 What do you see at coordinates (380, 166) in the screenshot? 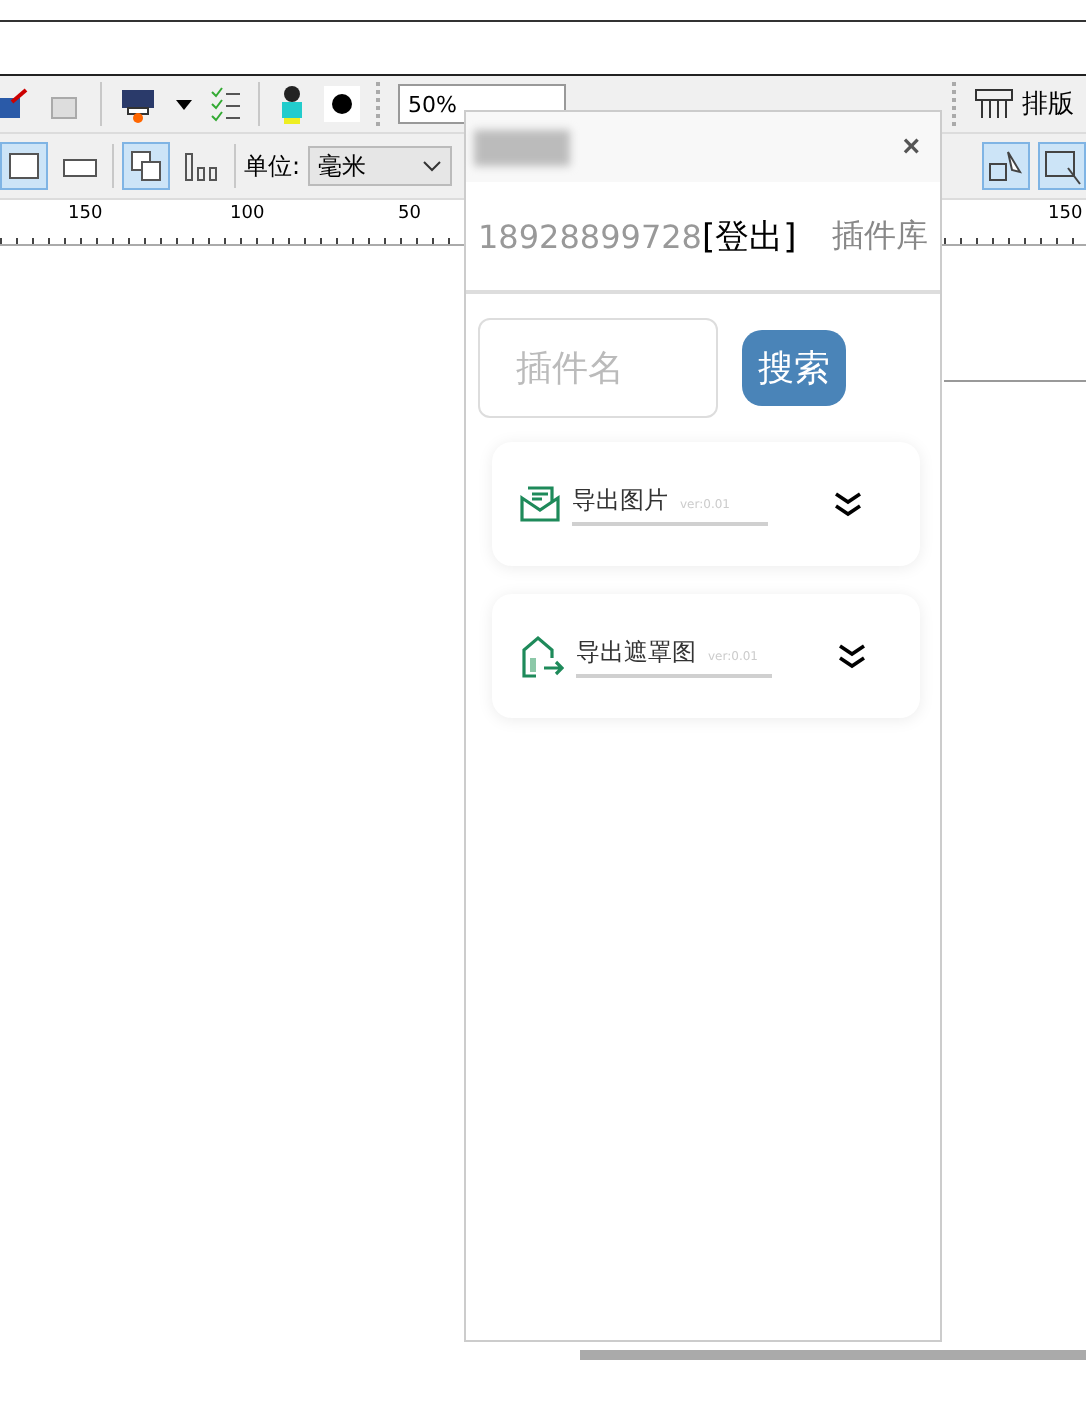
I see `unit-select: 毫米` at bounding box center [380, 166].